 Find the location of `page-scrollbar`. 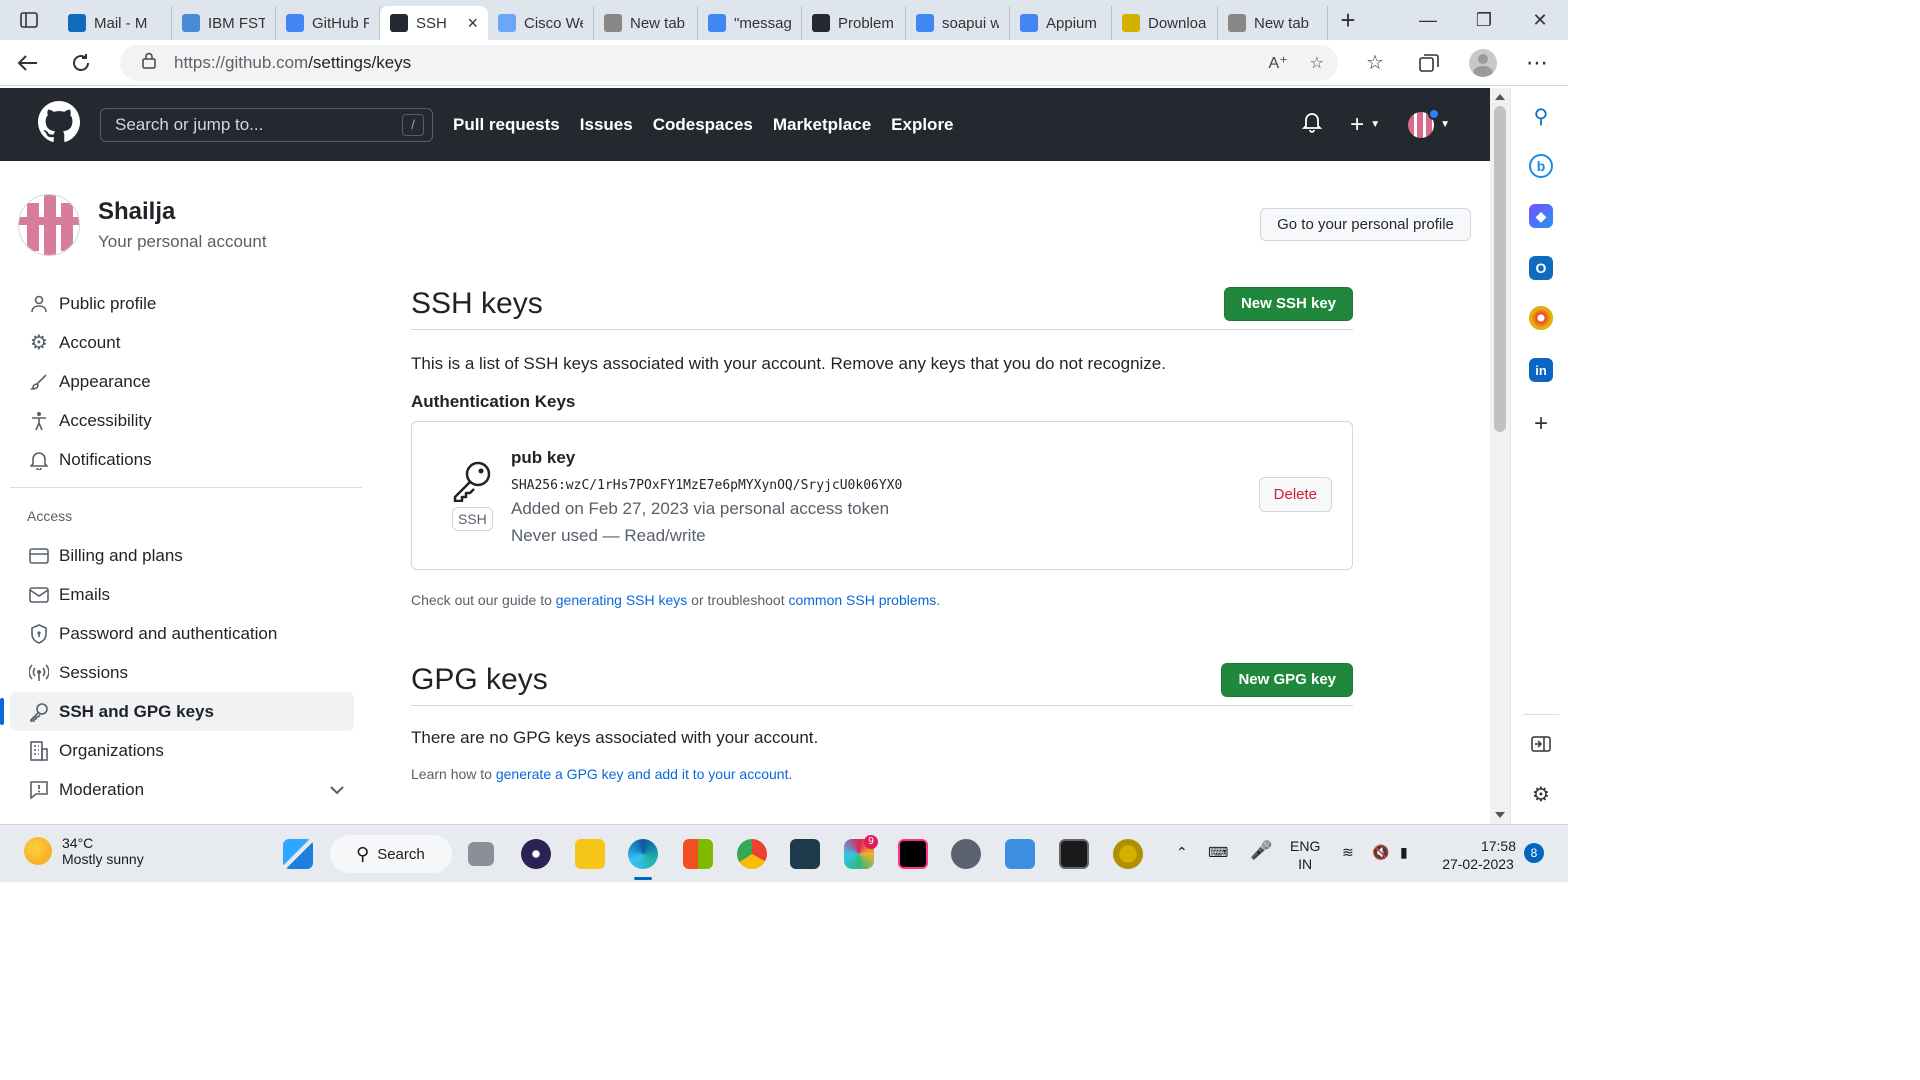

page-scrollbar is located at coordinates (1500, 456).